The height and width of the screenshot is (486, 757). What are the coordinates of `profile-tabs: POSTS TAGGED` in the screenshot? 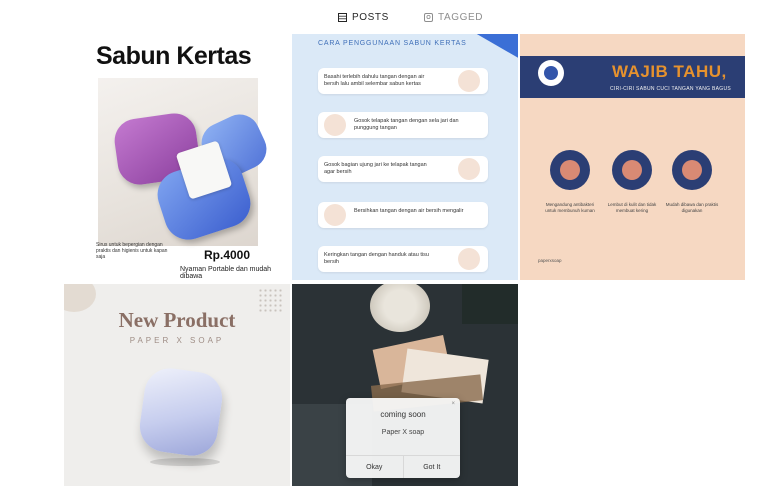 It's located at (378, 17).